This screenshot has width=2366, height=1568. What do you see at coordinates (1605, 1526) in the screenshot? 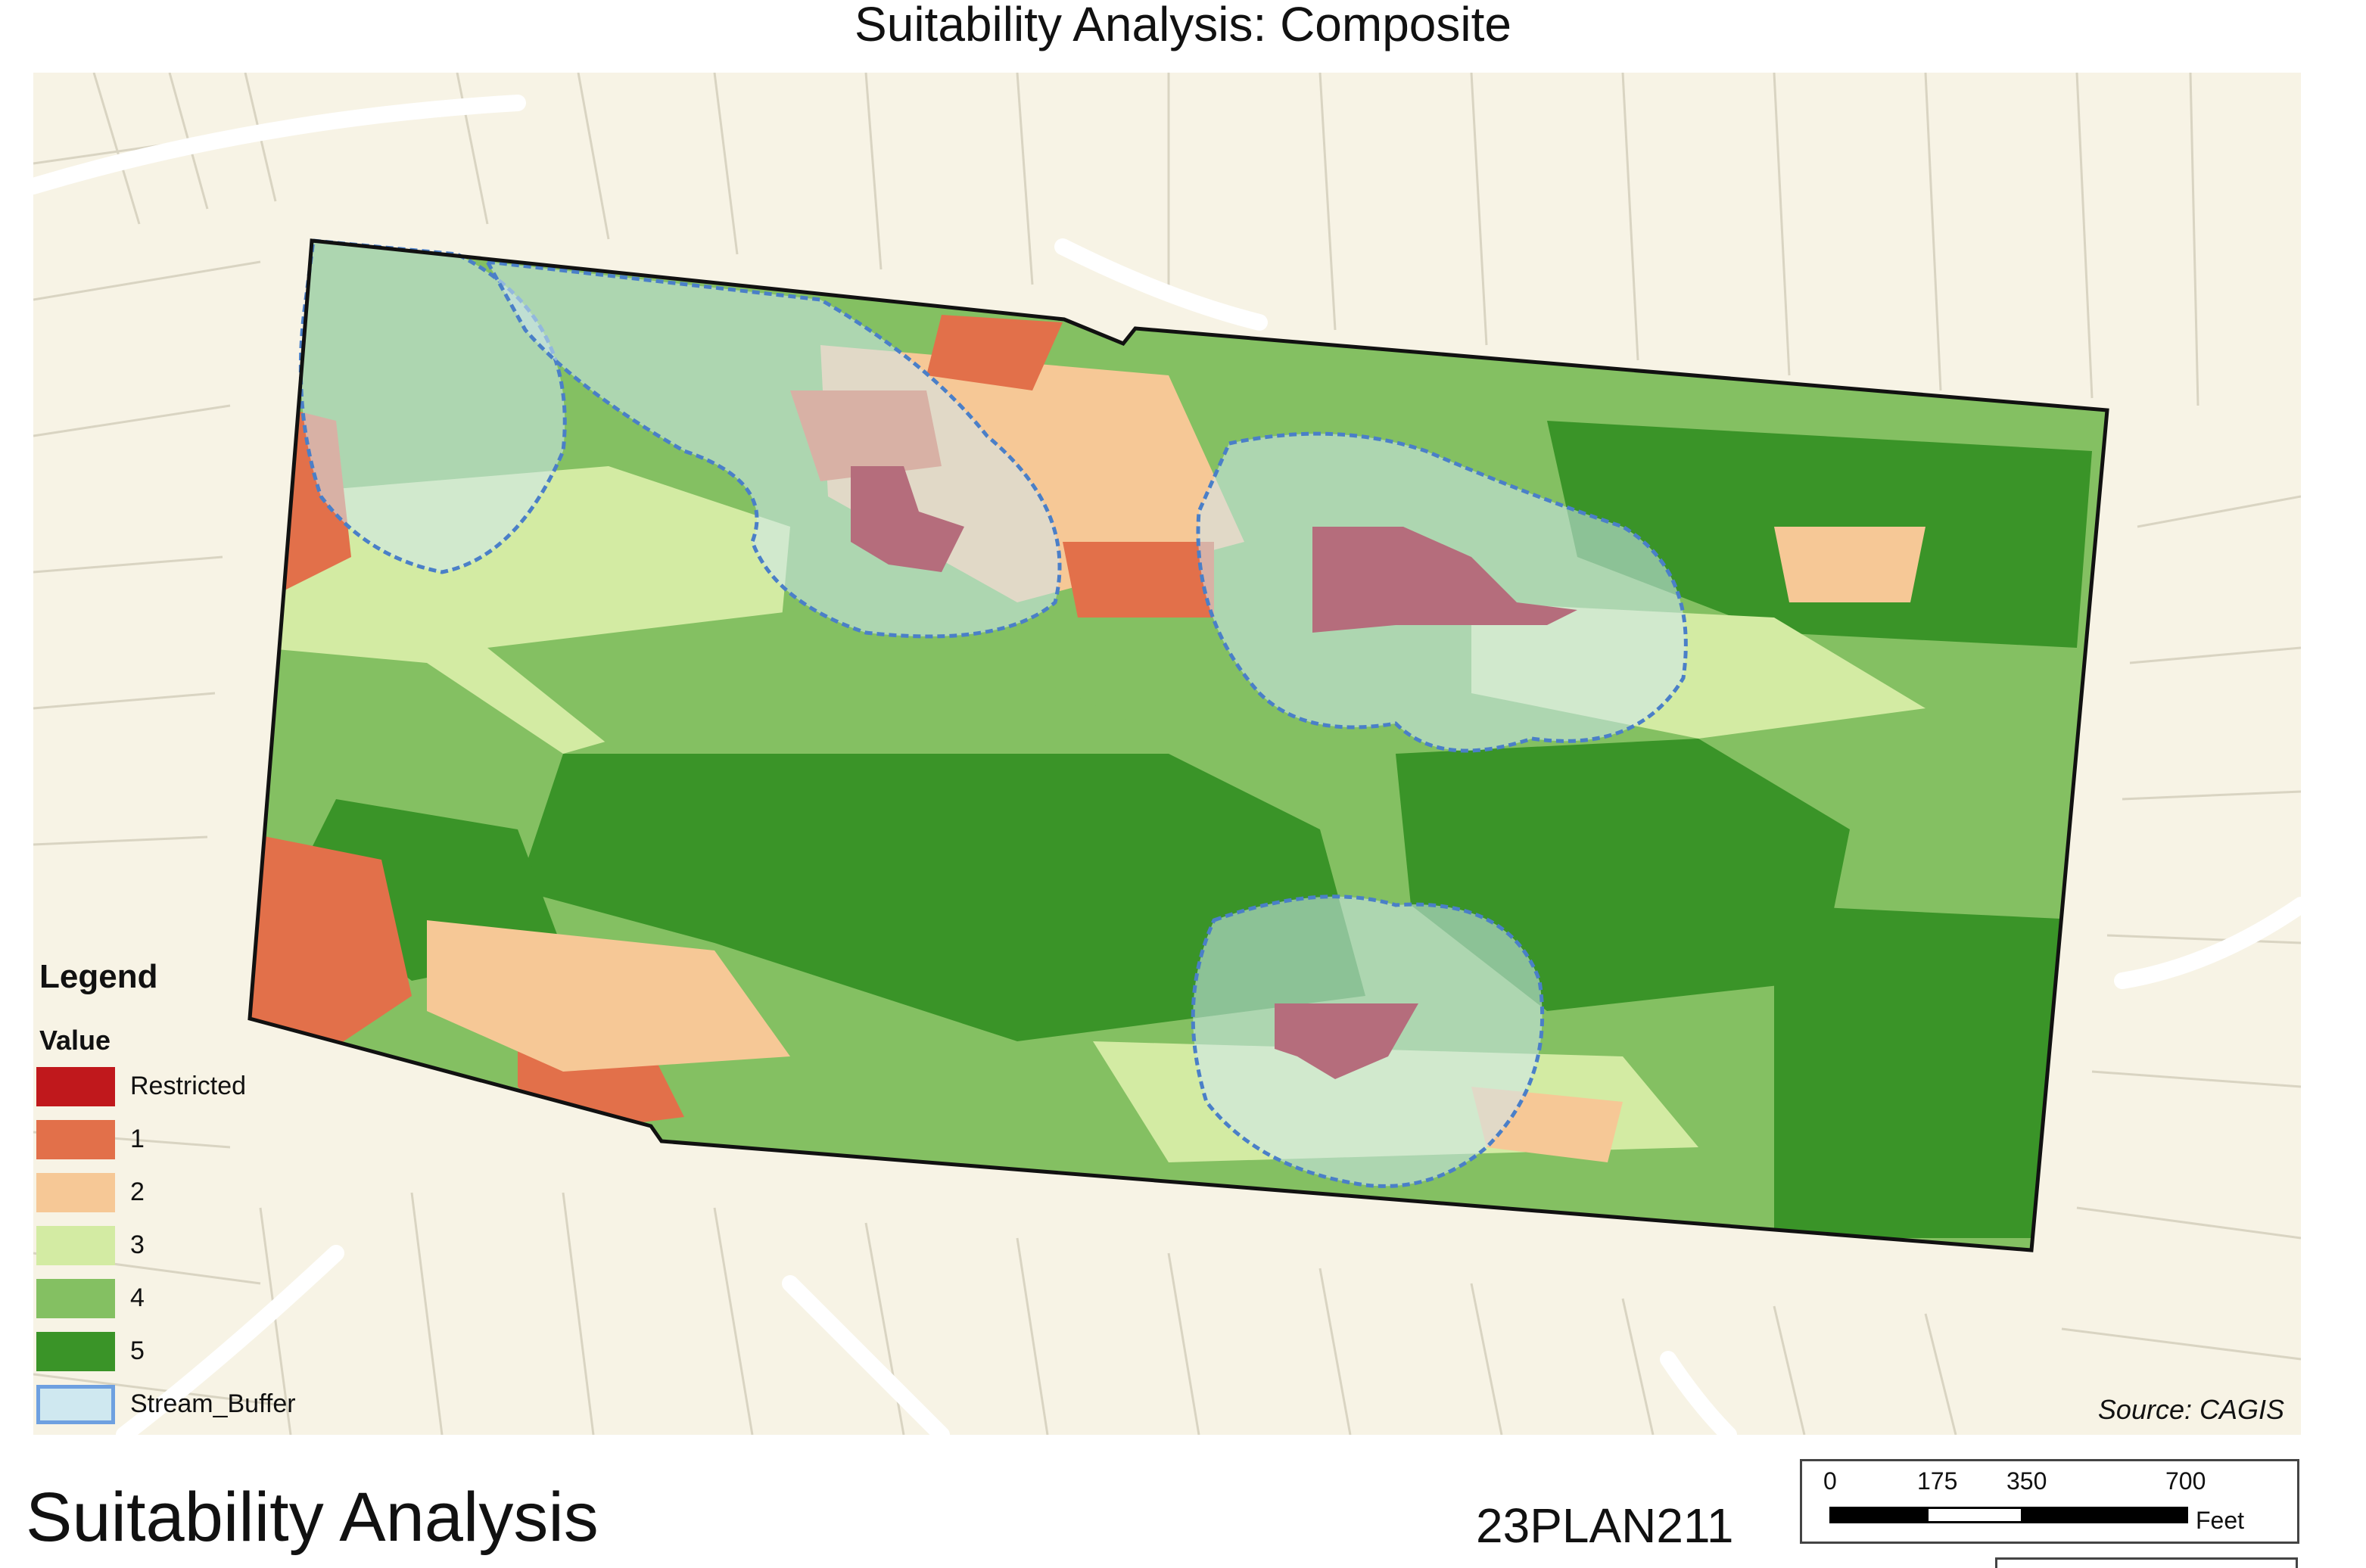
I see `plan-id: 23PLAN211` at bounding box center [1605, 1526].